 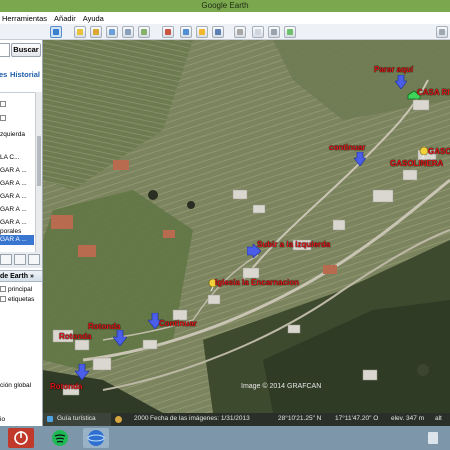 I want to click on google-maps-icon, so click(x=290, y=32).